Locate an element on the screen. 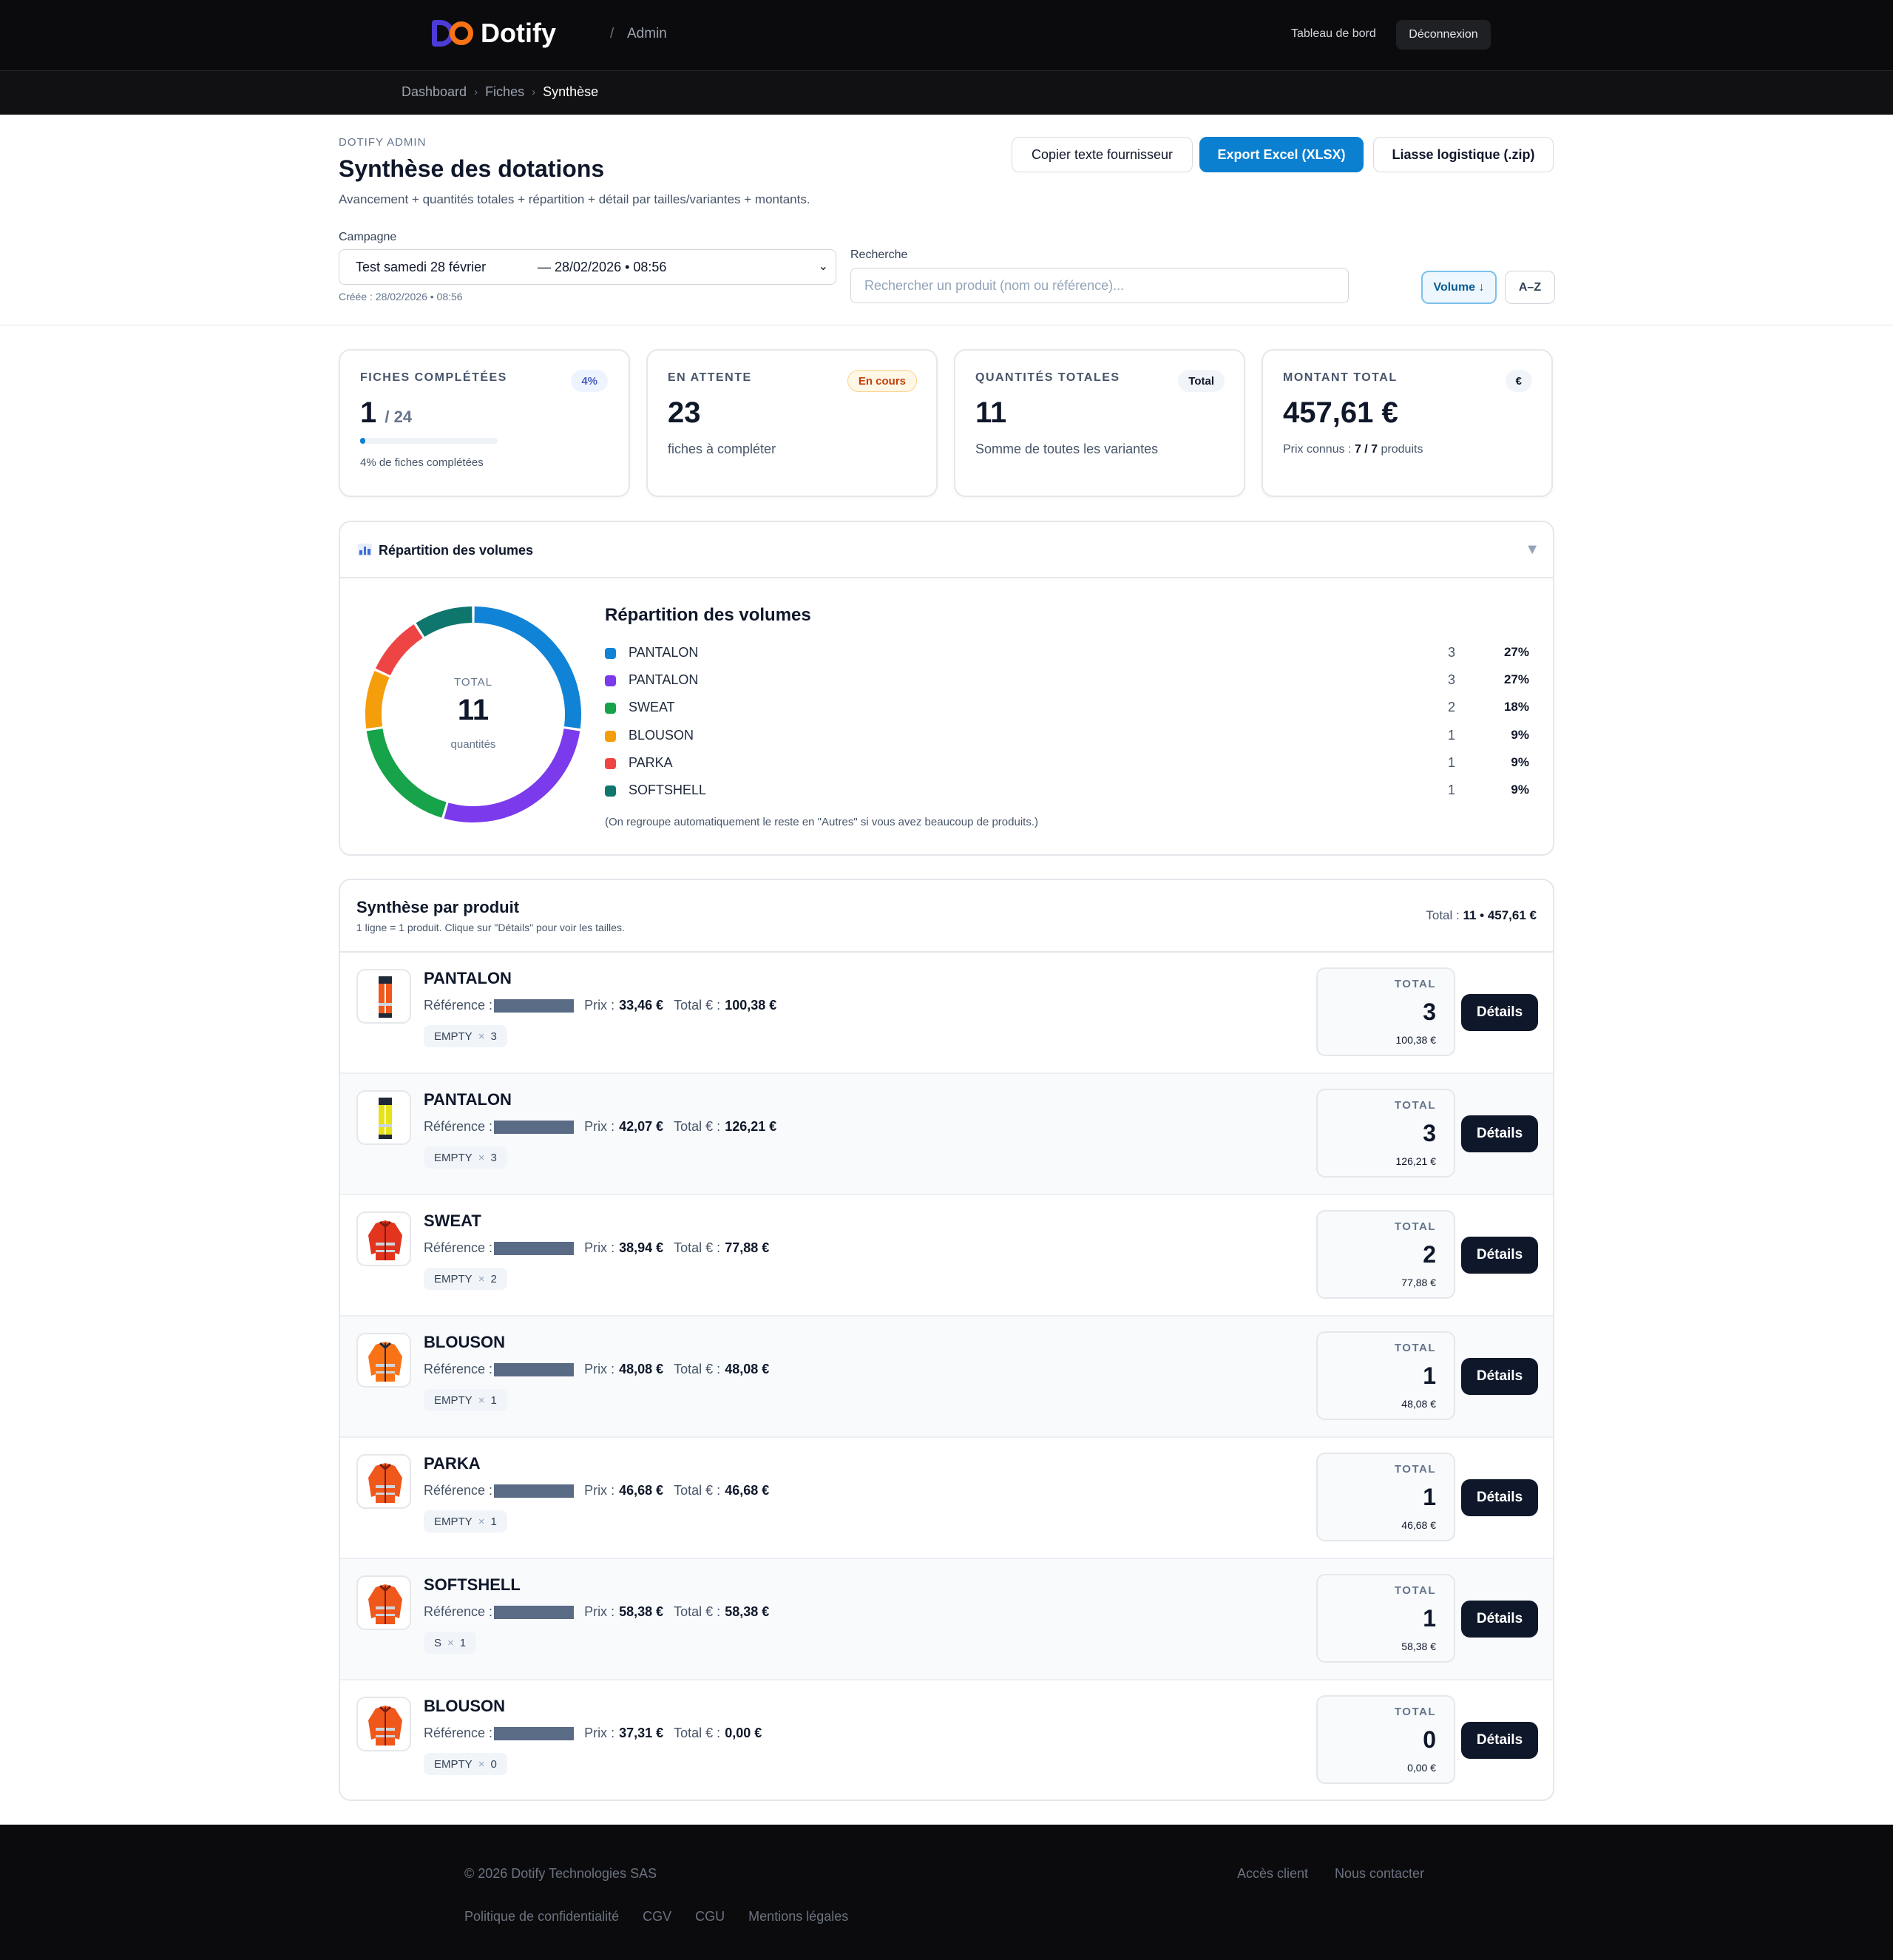  sort-volume-button: Volume ↓ is located at coordinates (1459, 287).